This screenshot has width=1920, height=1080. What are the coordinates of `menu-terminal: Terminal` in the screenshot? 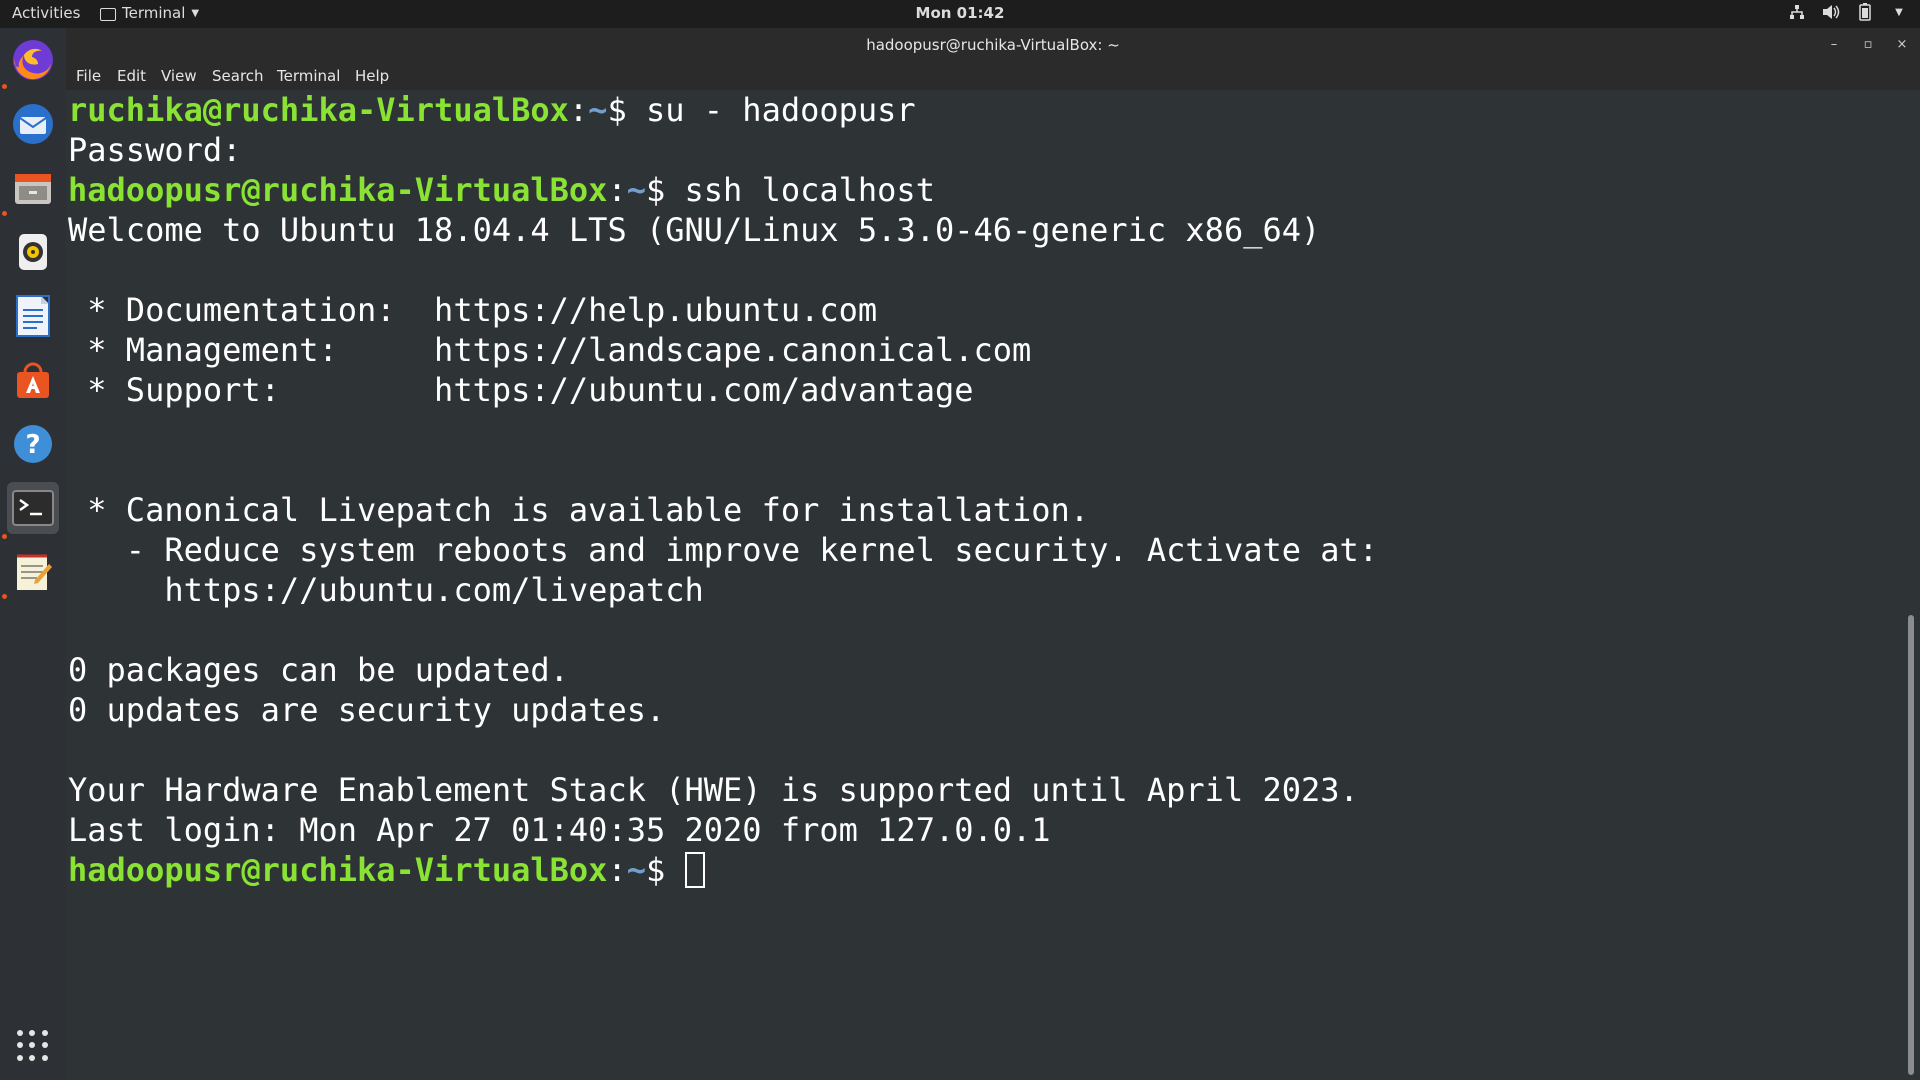 It's located at (308, 76).